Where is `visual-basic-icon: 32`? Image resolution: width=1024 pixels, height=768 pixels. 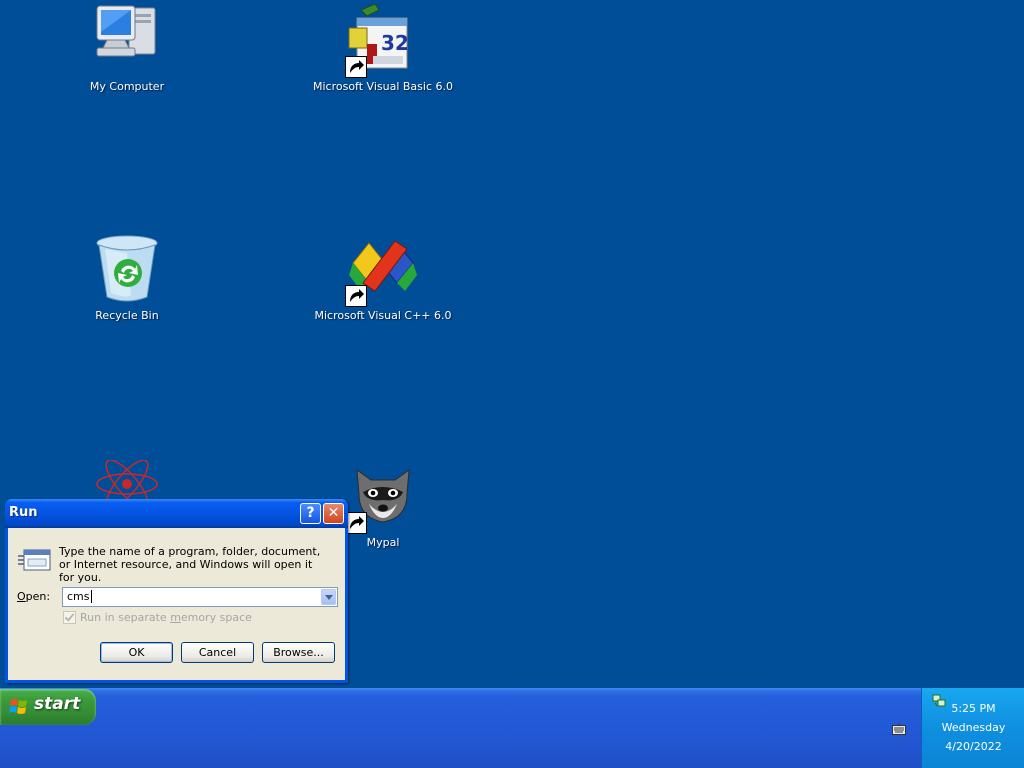
visual-basic-icon: 32 is located at coordinates (382, 40).